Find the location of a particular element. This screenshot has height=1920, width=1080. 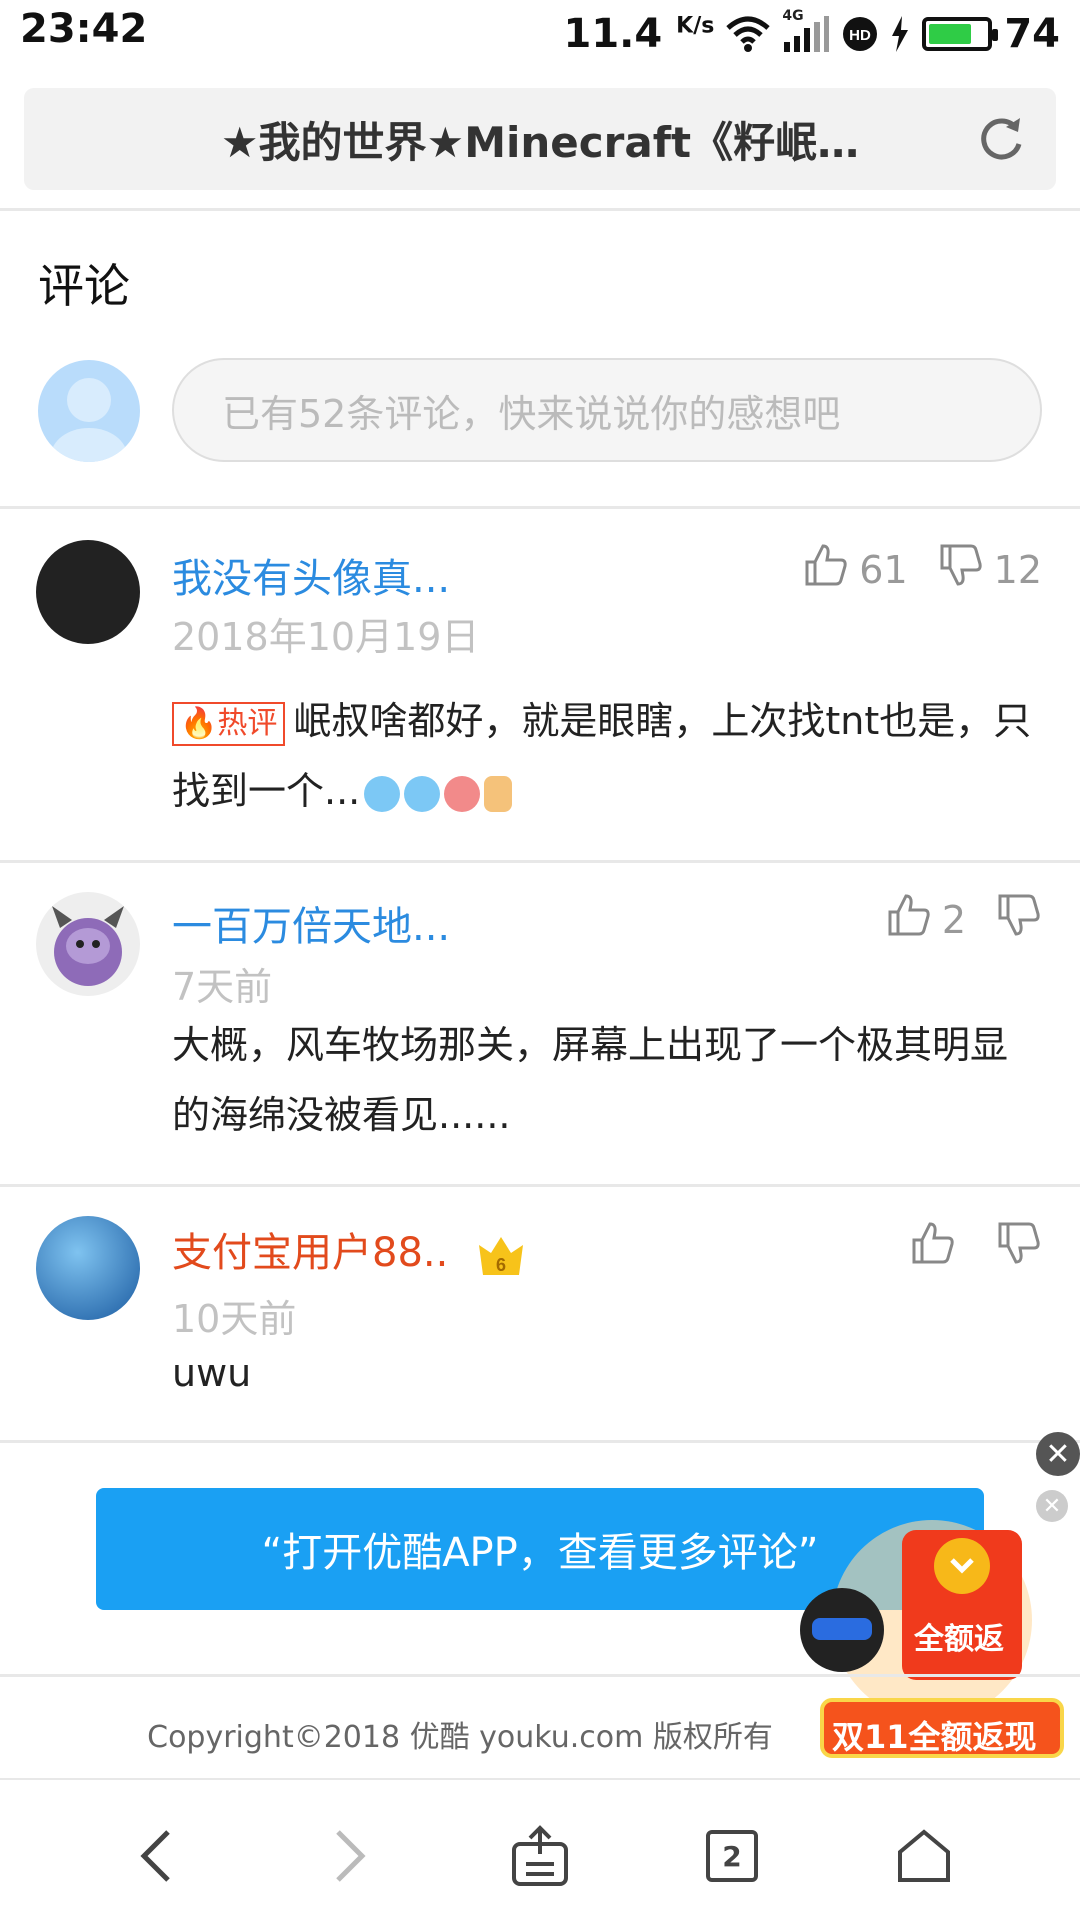

hd-icon: HD is located at coordinates (860, 34).